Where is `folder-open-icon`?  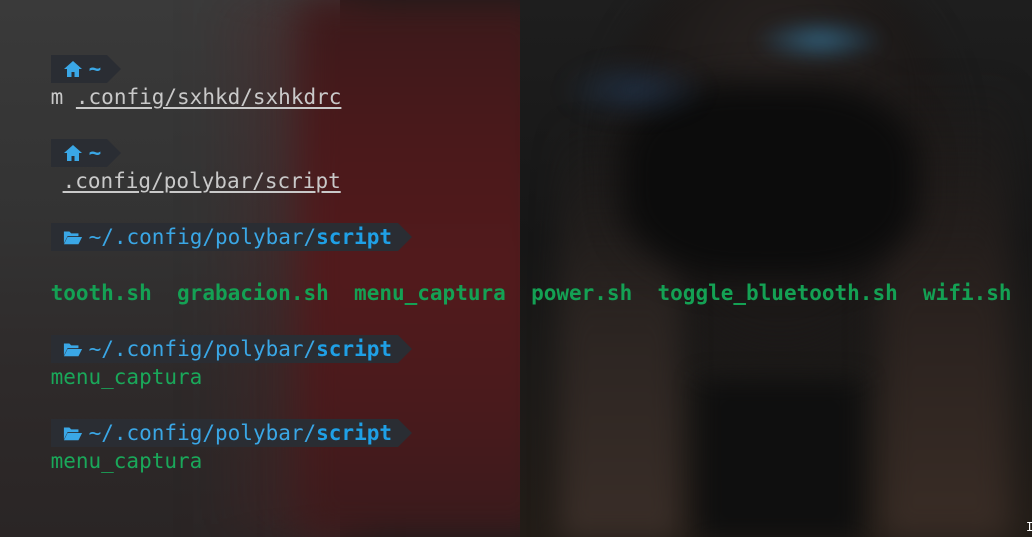 folder-open-icon is located at coordinates (72, 238).